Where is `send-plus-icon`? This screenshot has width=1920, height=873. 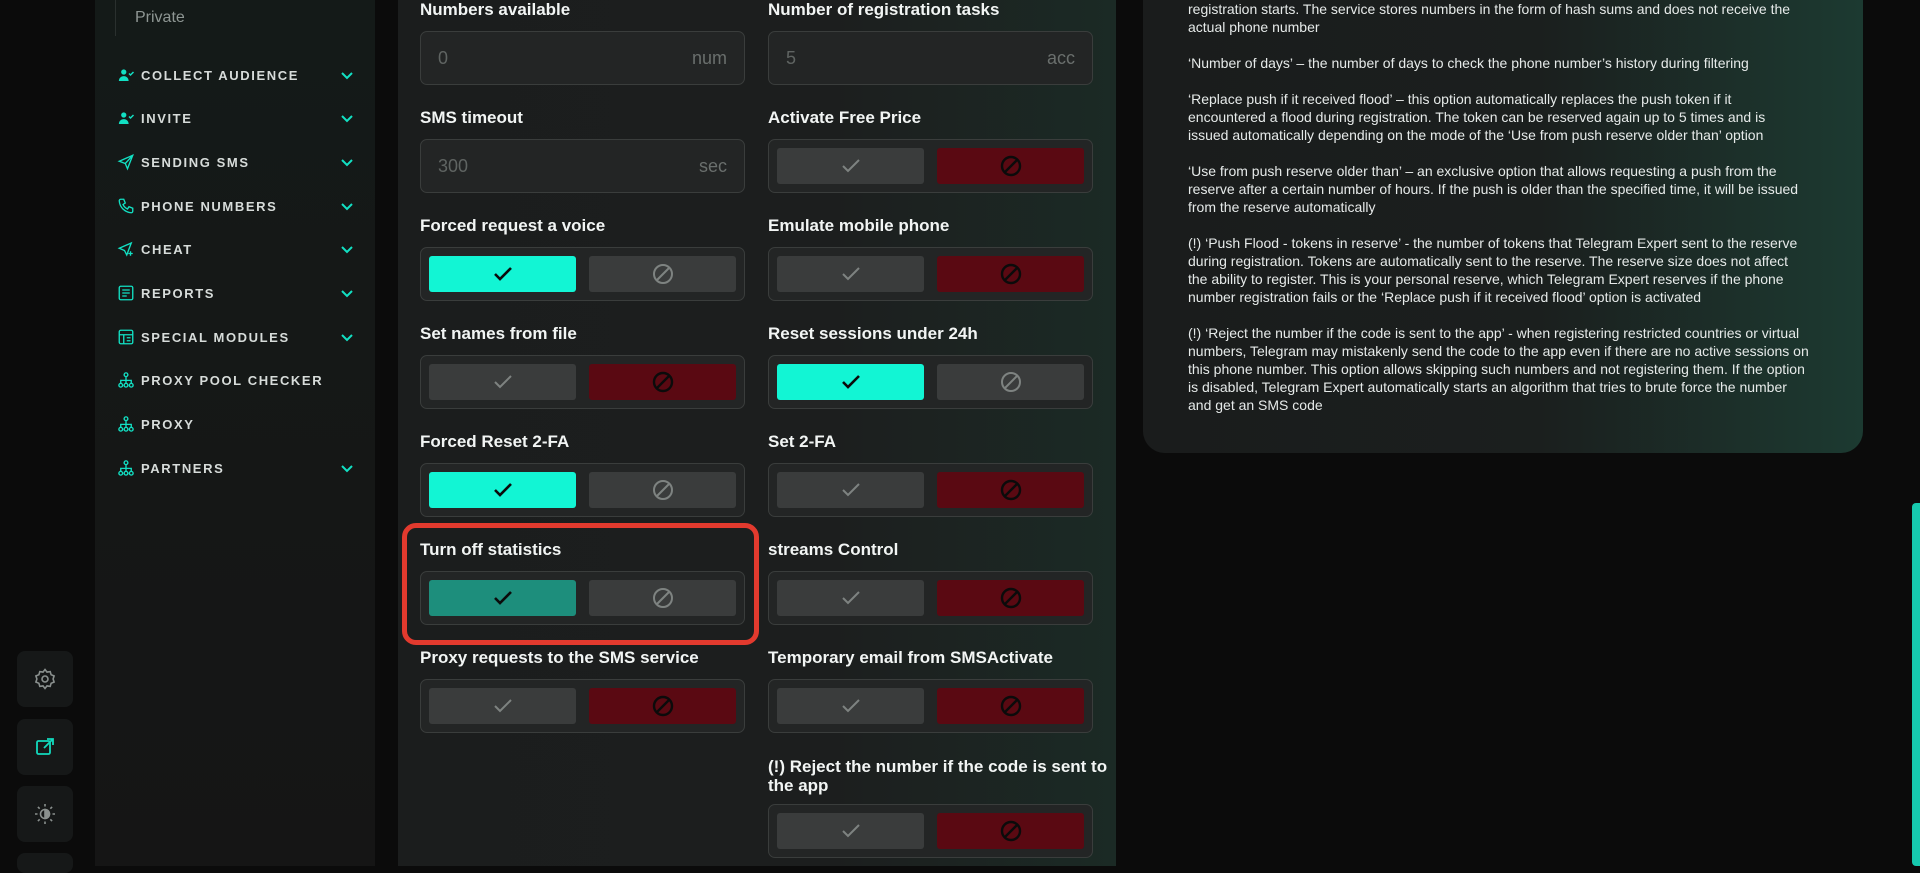 send-plus-icon is located at coordinates (126, 249).